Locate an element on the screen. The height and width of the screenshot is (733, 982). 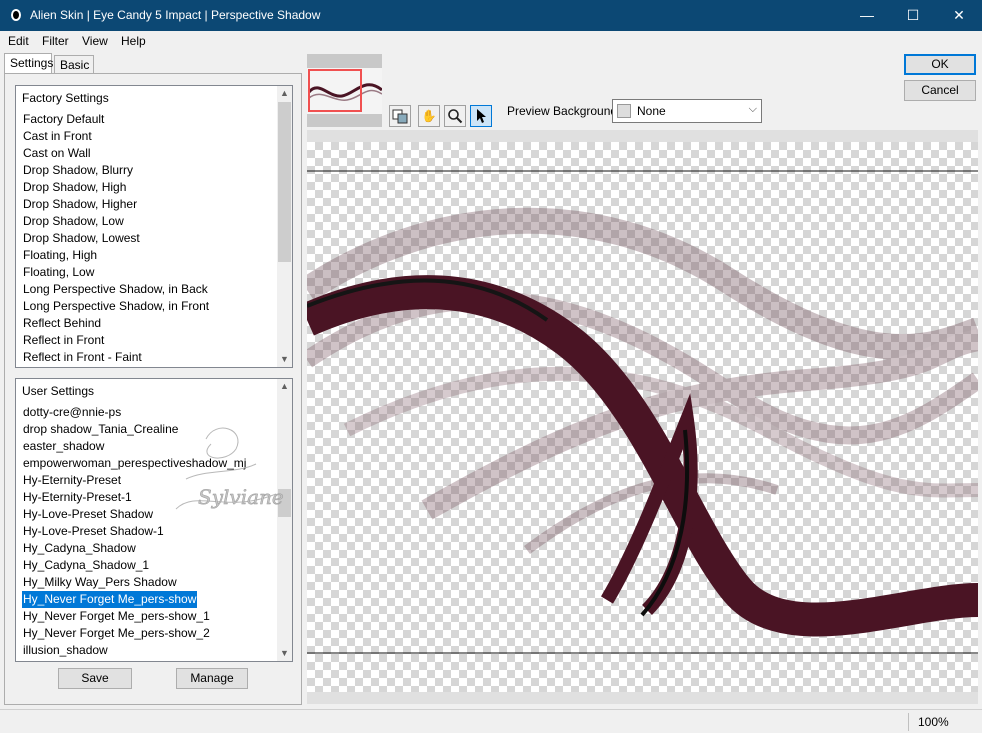
maximize-button: ☐ is located at coordinates (913, 15).